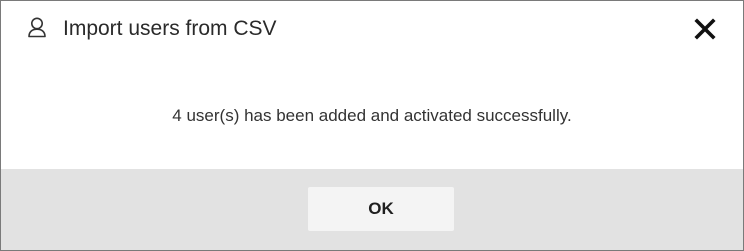 The image size is (744, 251). I want to click on user-icon, so click(37, 27).